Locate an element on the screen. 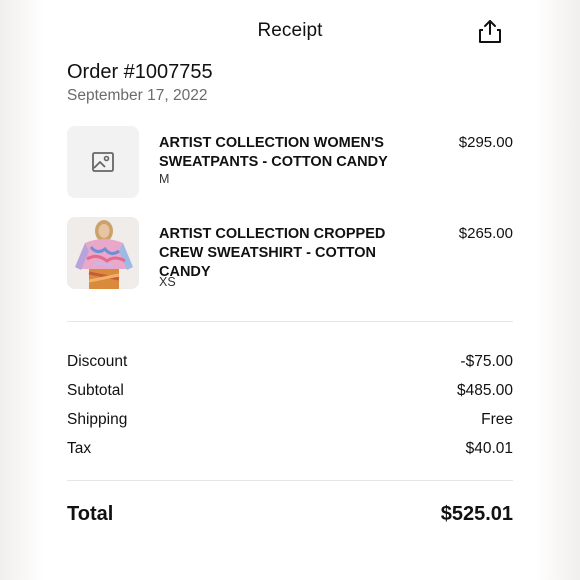 This screenshot has width=580, height=580. order-date: September 17, 2022 is located at coordinates (137, 95).